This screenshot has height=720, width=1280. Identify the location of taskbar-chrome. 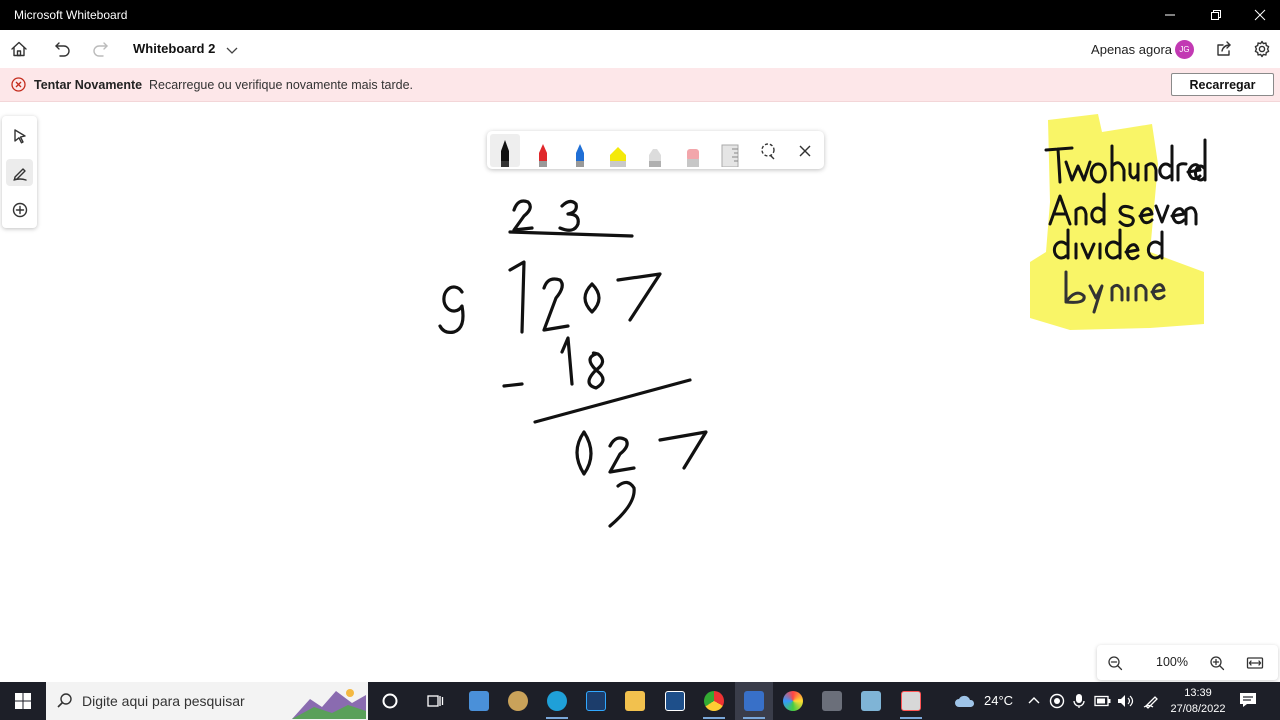
(714, 701).